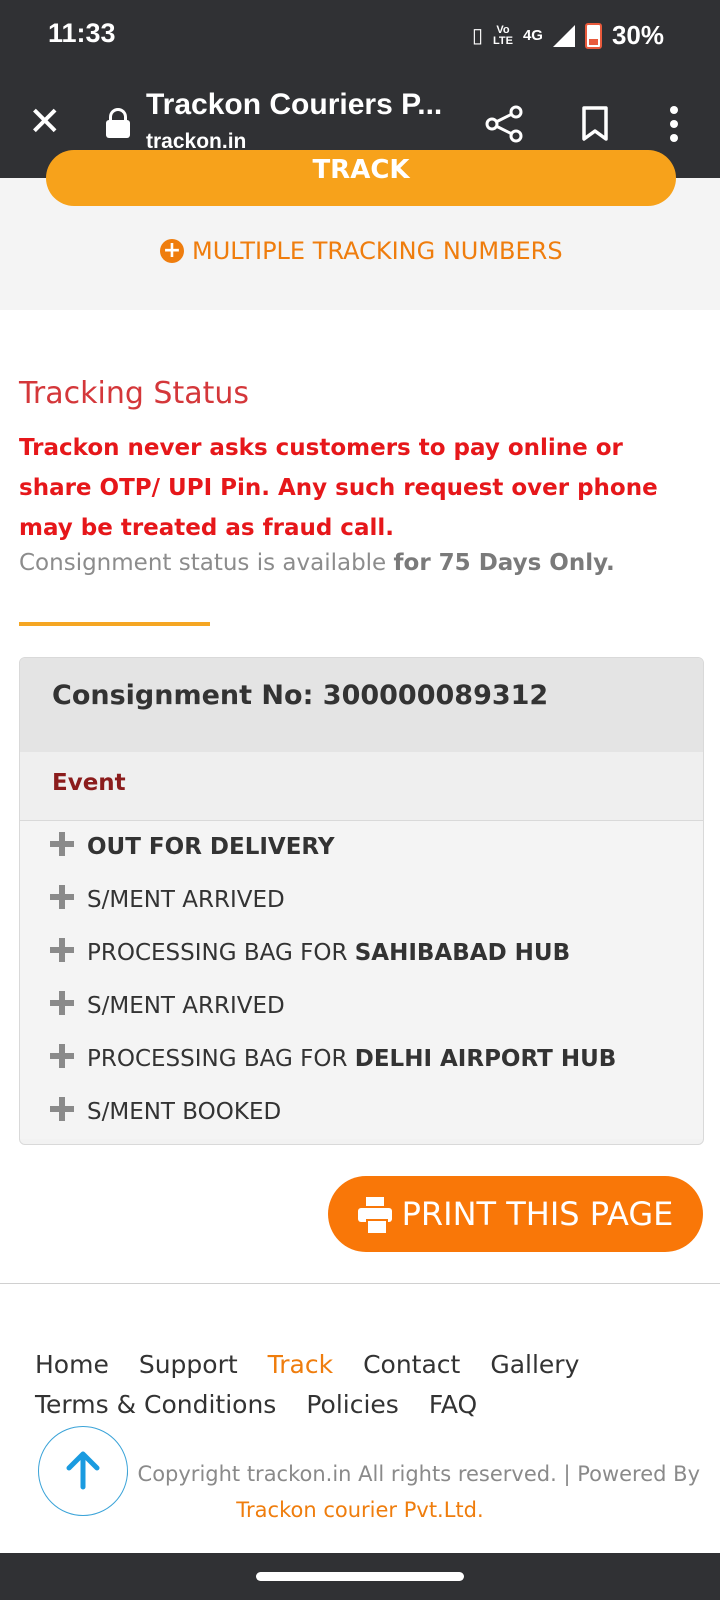 The height and width of the screenshot is (1600, 720). Describe the element at coordinates (504, 124) in the screenshot. I see `share-icon` at that location.